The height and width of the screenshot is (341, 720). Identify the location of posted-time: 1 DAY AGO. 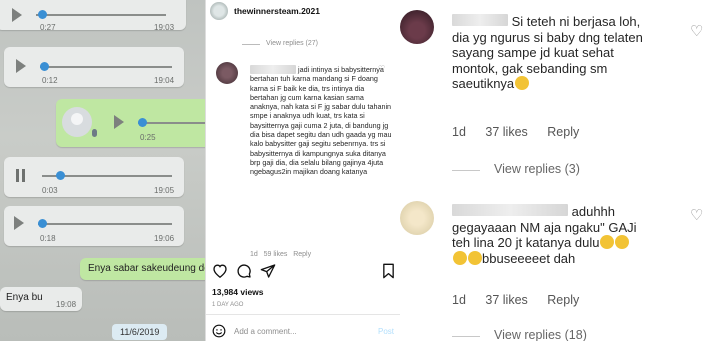
(228, 305).